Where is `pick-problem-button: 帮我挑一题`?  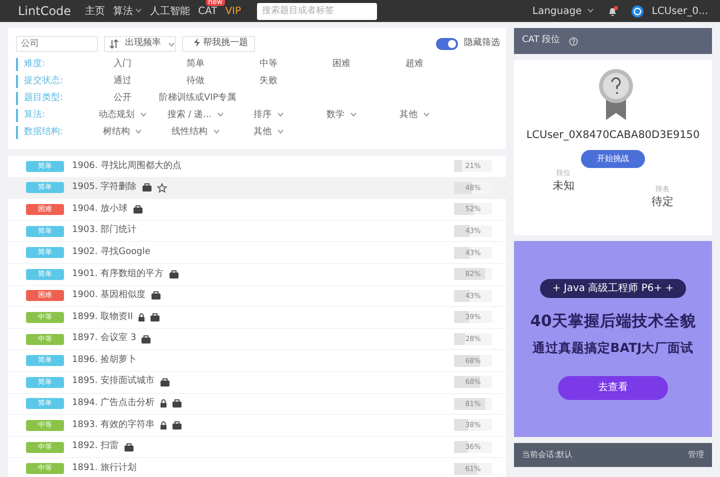
pick-problem-button: 帮我挑一题 is located at coordinates (218, 44).